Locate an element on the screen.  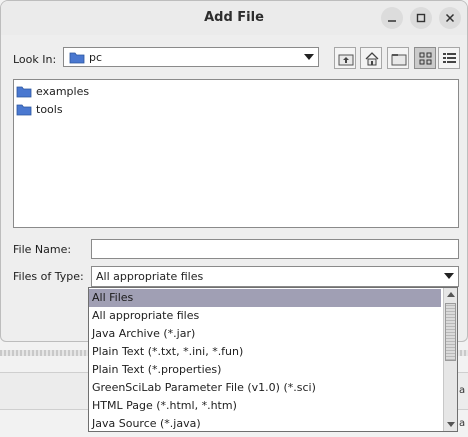
up-folder-icon is located at coordinates (346, 60).